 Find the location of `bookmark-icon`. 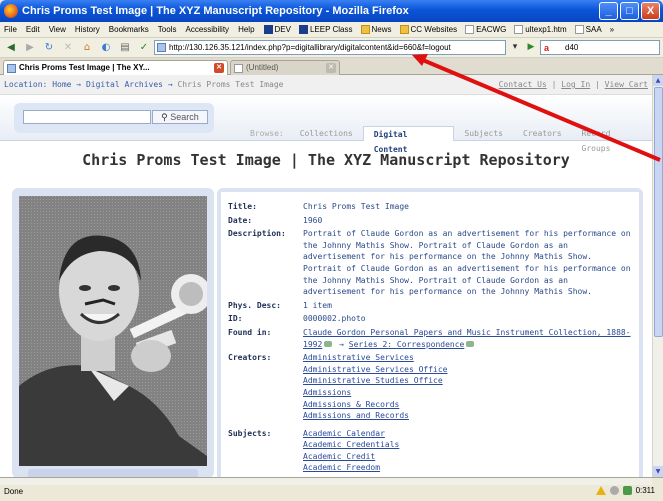

bookmark-icon is located at coordinates (303, 29).